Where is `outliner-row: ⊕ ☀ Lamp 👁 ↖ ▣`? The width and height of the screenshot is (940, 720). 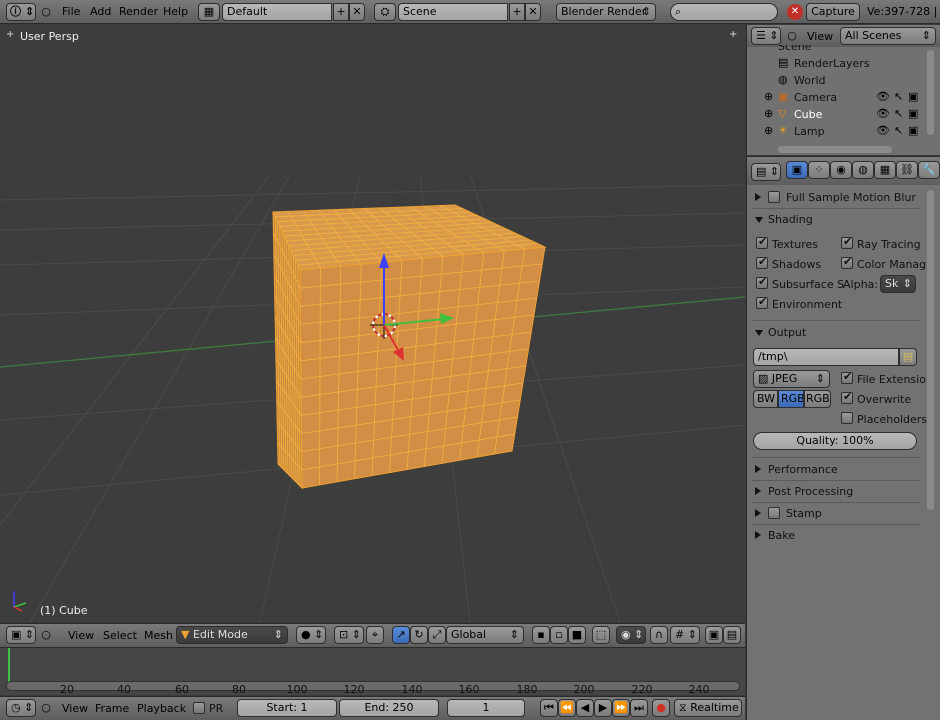 outliner-row: ⊕ ☀ Lamp 👁 ↖ ▣ is located at coordinates (844, 131).